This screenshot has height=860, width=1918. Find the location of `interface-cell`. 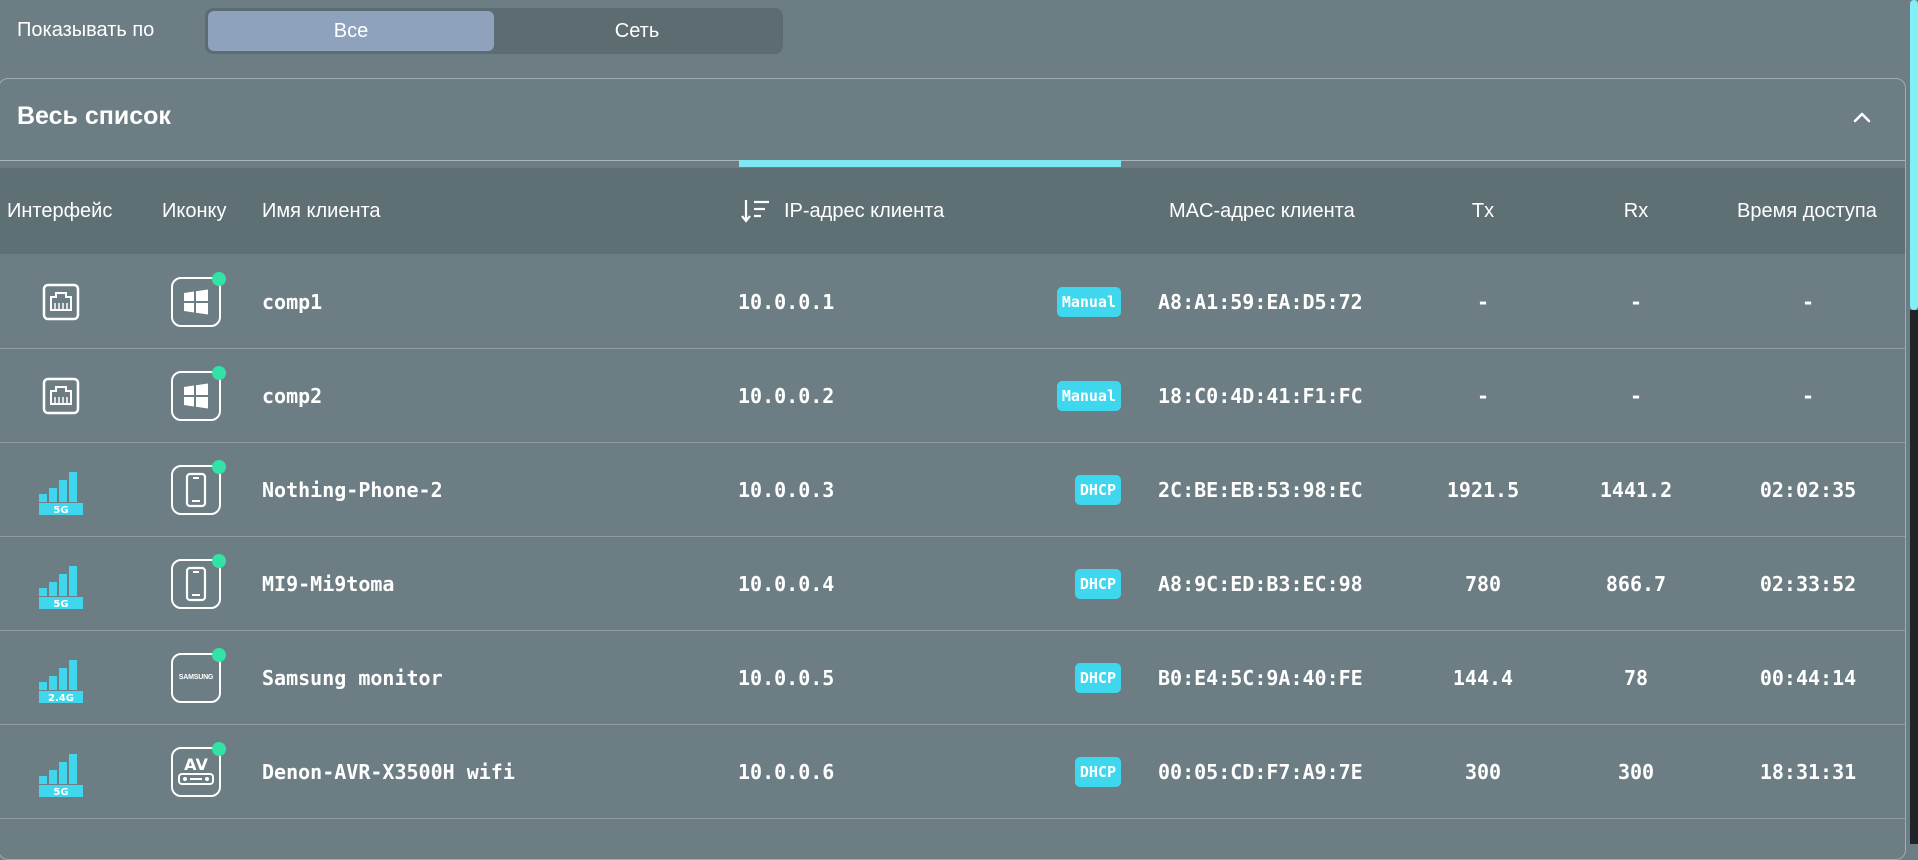

interface-cell is located at coordinates (61, 301).